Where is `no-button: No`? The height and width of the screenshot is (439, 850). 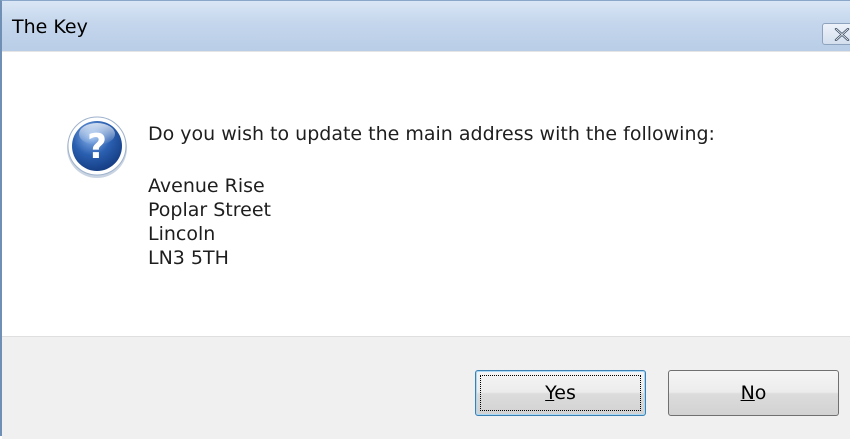 no-button: No is located at coordinates (753, 393).